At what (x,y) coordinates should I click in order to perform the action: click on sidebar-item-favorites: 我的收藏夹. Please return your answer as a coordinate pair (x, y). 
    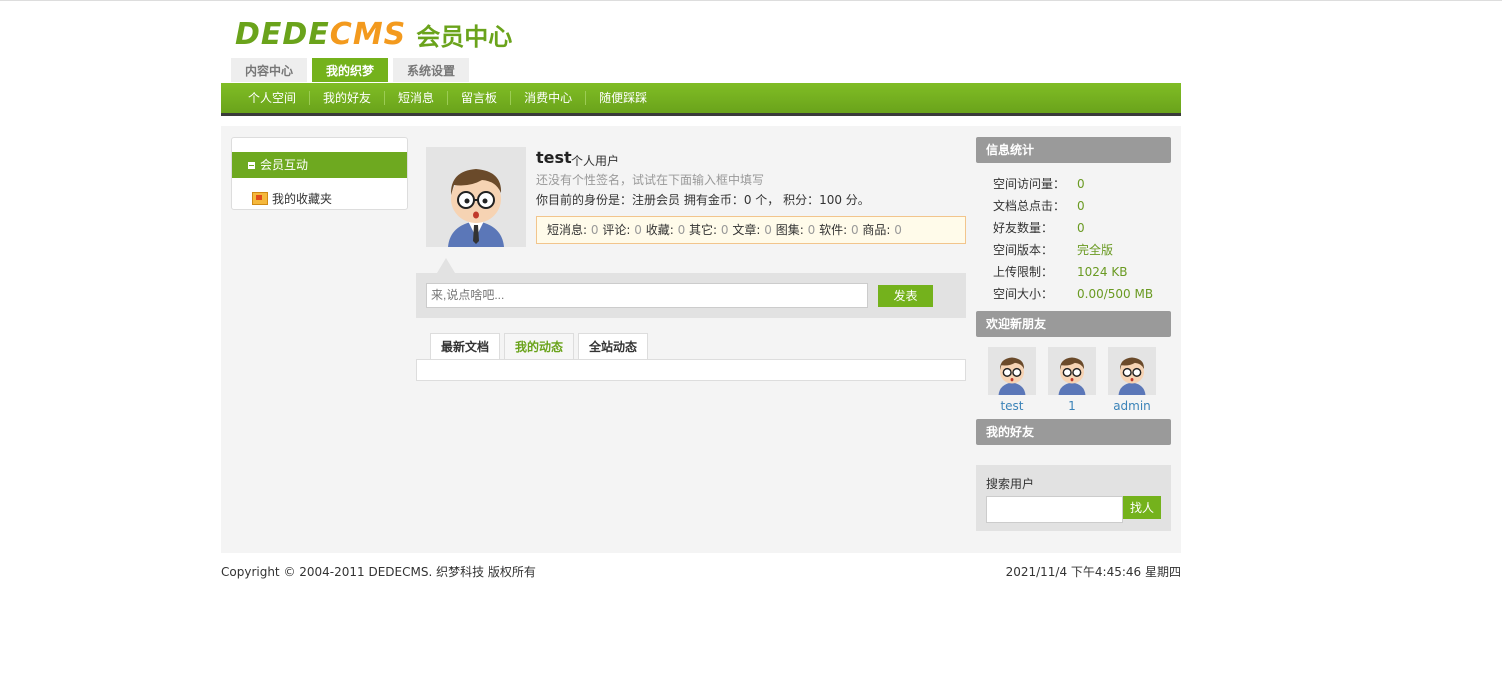
    Looking at the image, I should click on (292, 198).